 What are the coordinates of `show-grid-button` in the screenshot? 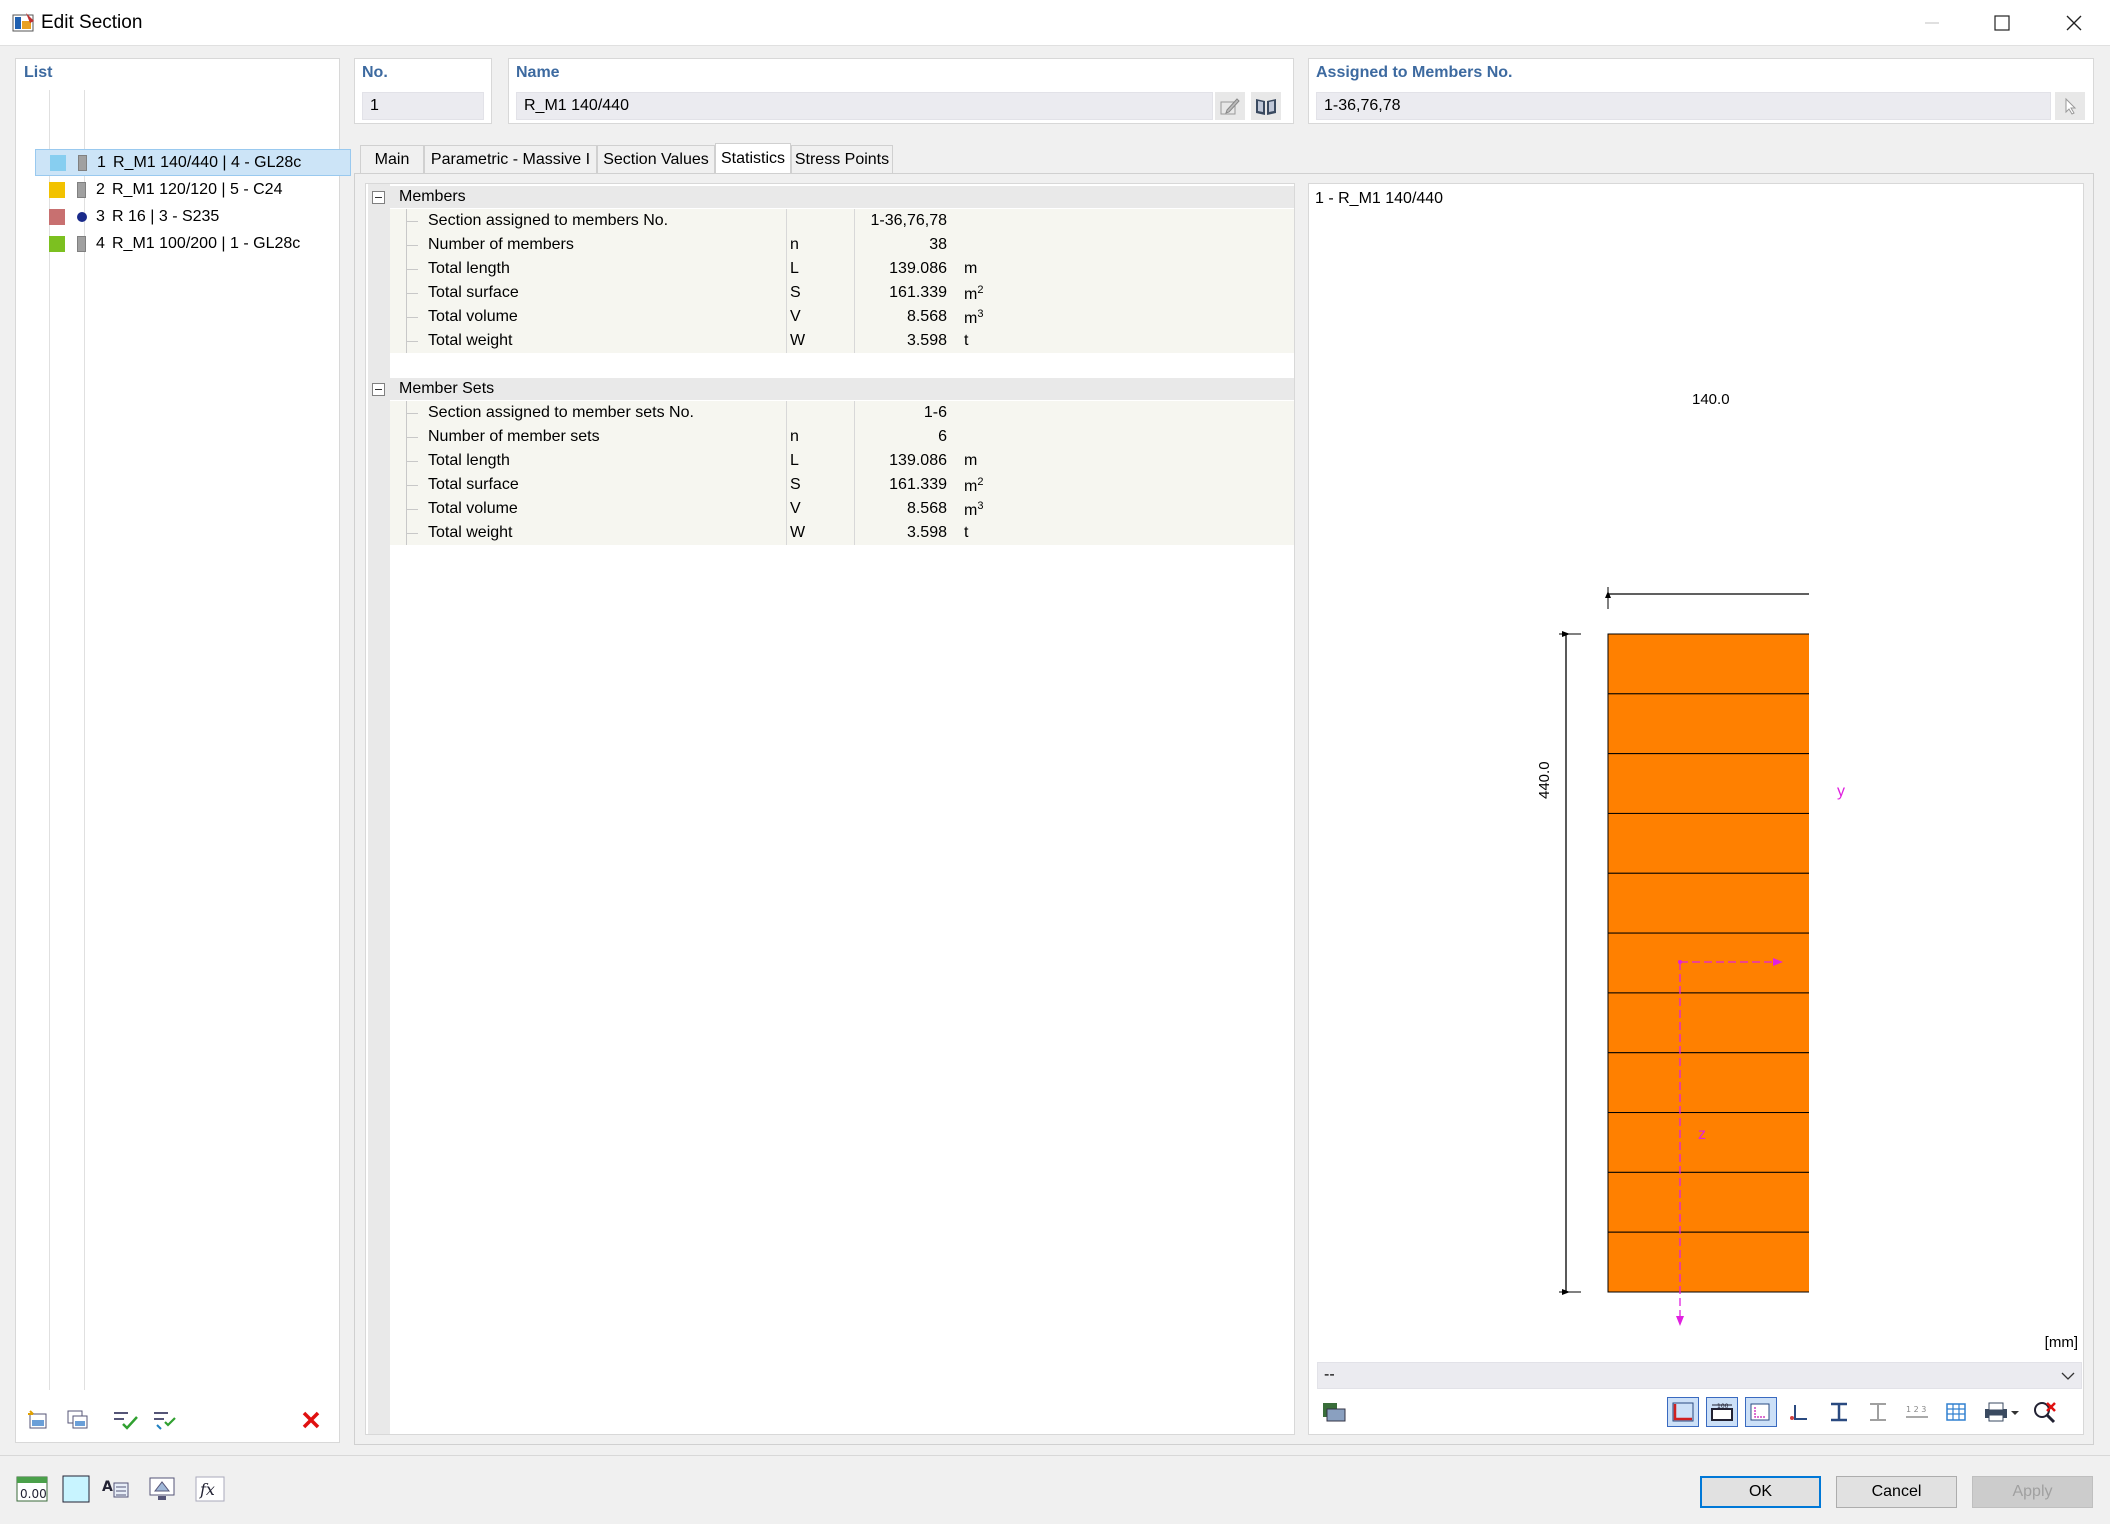 It's located at (1956, 1412).